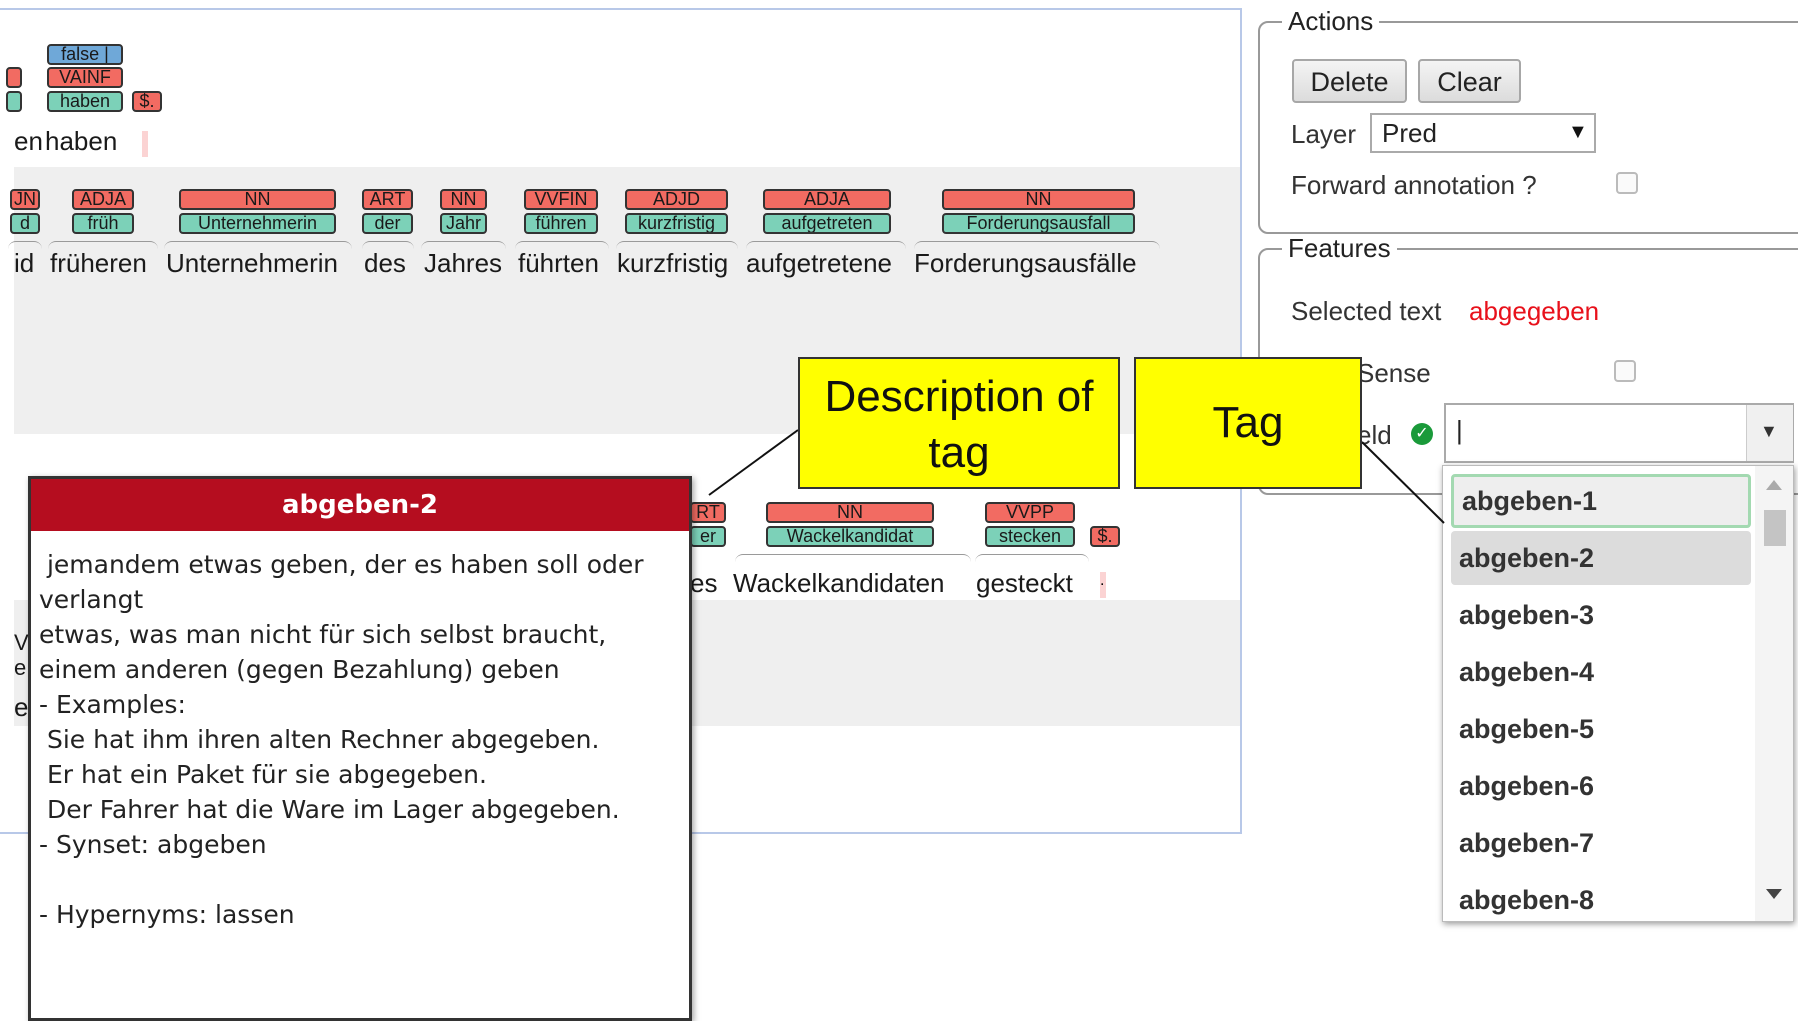 The height and width of the screenshot is (1021, 1798). Describe the element at coordinates (1403, 482) in the screenshot. I see `callout-line-tag` at that location.